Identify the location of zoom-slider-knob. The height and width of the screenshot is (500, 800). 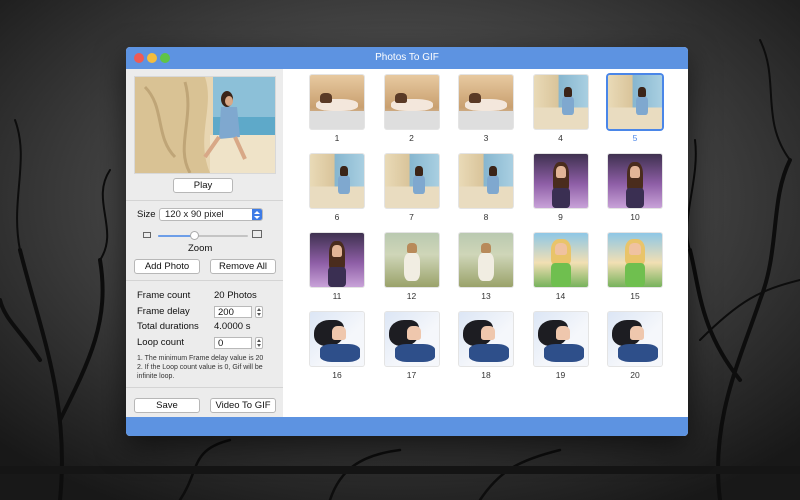
(194, 235).